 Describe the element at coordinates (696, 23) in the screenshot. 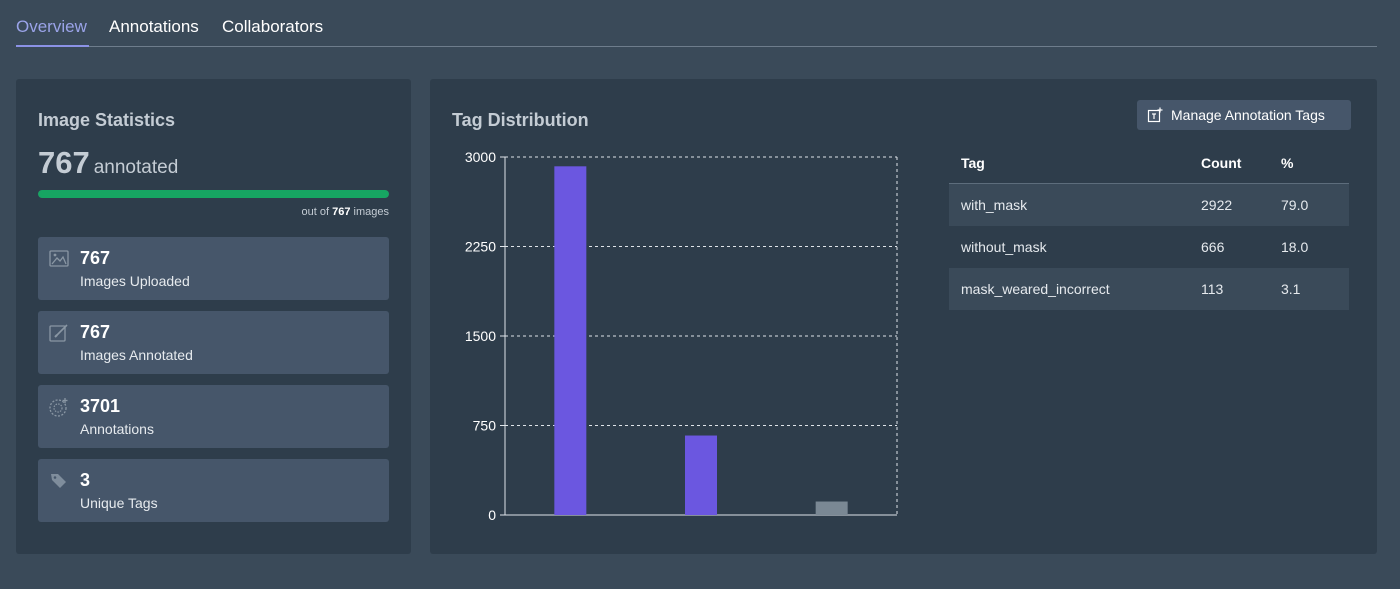

I see `tab-bar: Overview Annotations Collaborators` at that location.